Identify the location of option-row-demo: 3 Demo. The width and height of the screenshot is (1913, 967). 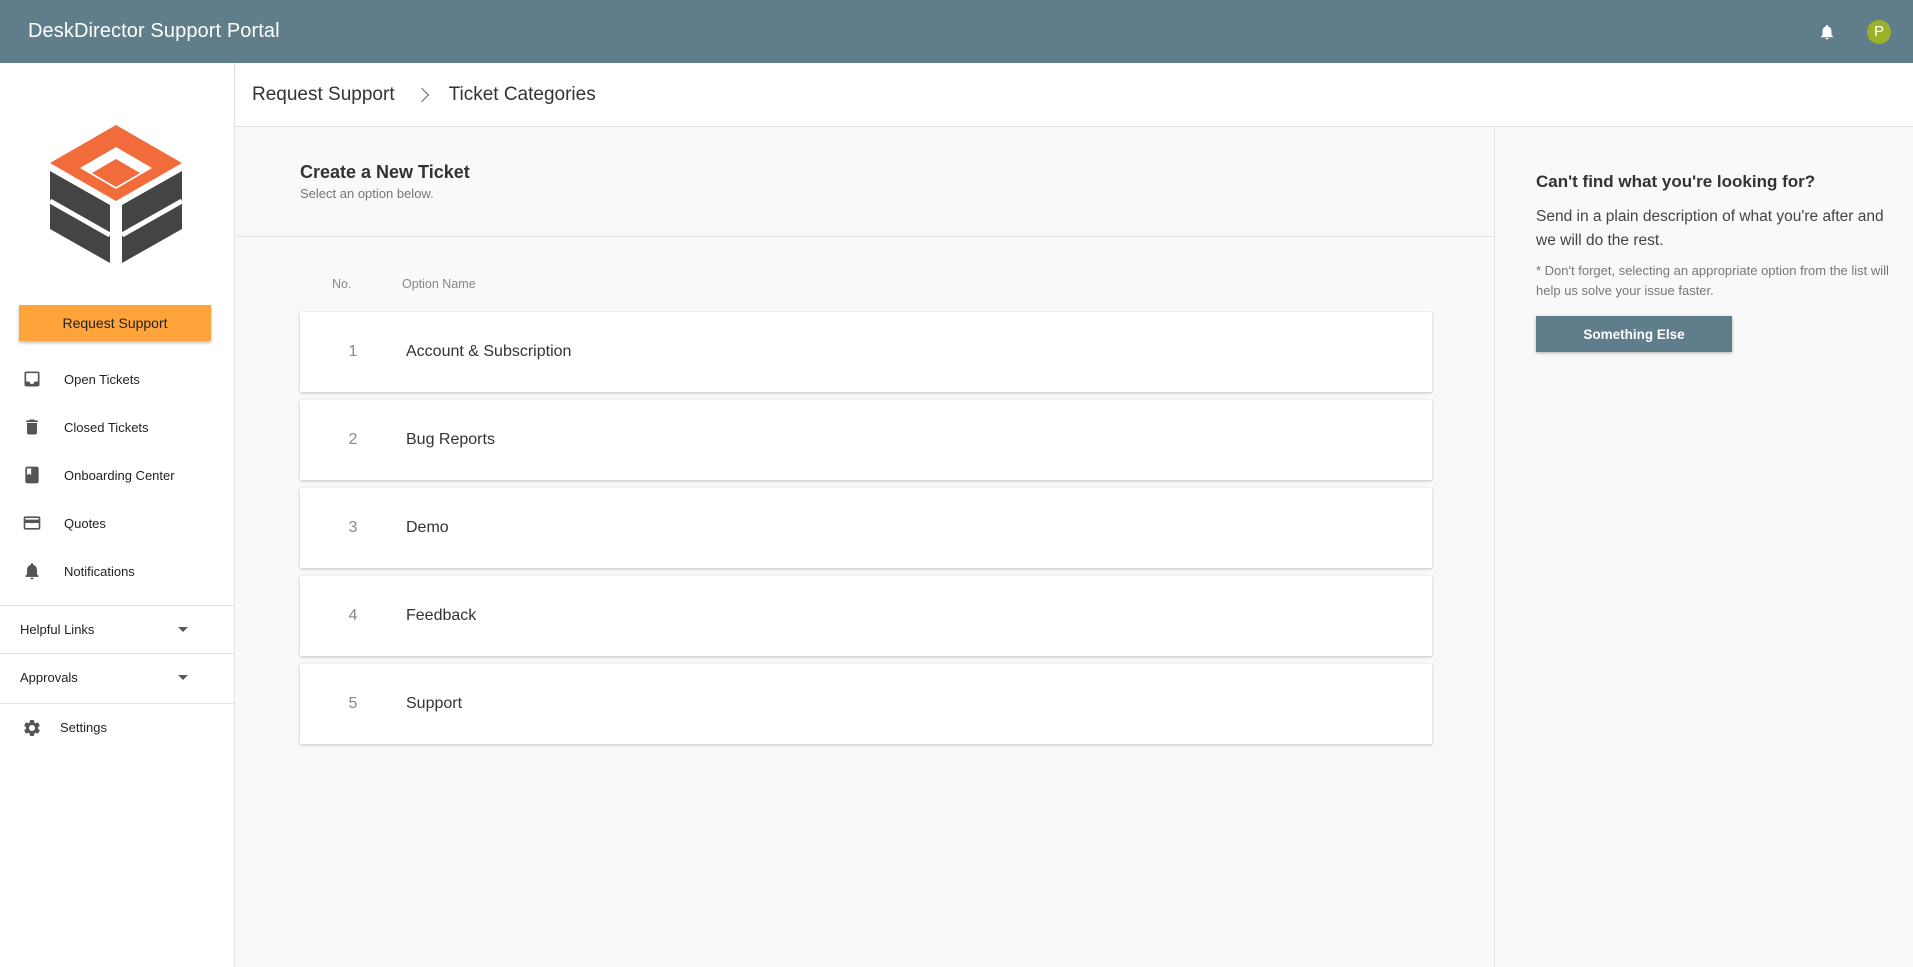
(866, 528).